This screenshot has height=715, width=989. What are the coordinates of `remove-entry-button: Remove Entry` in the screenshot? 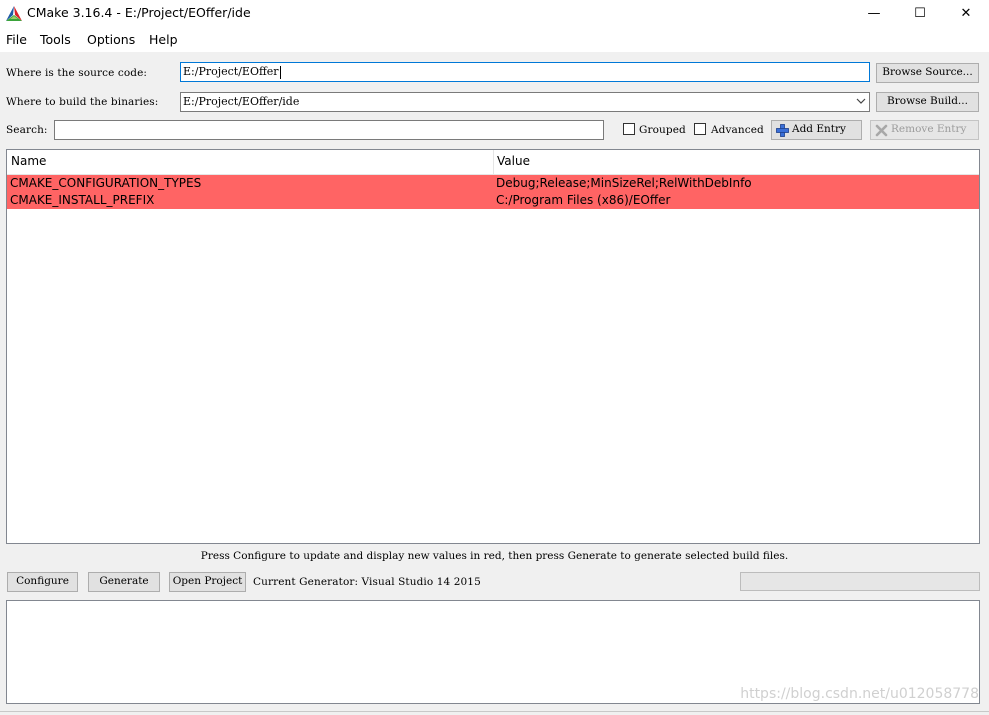 It's located at (924, 130).